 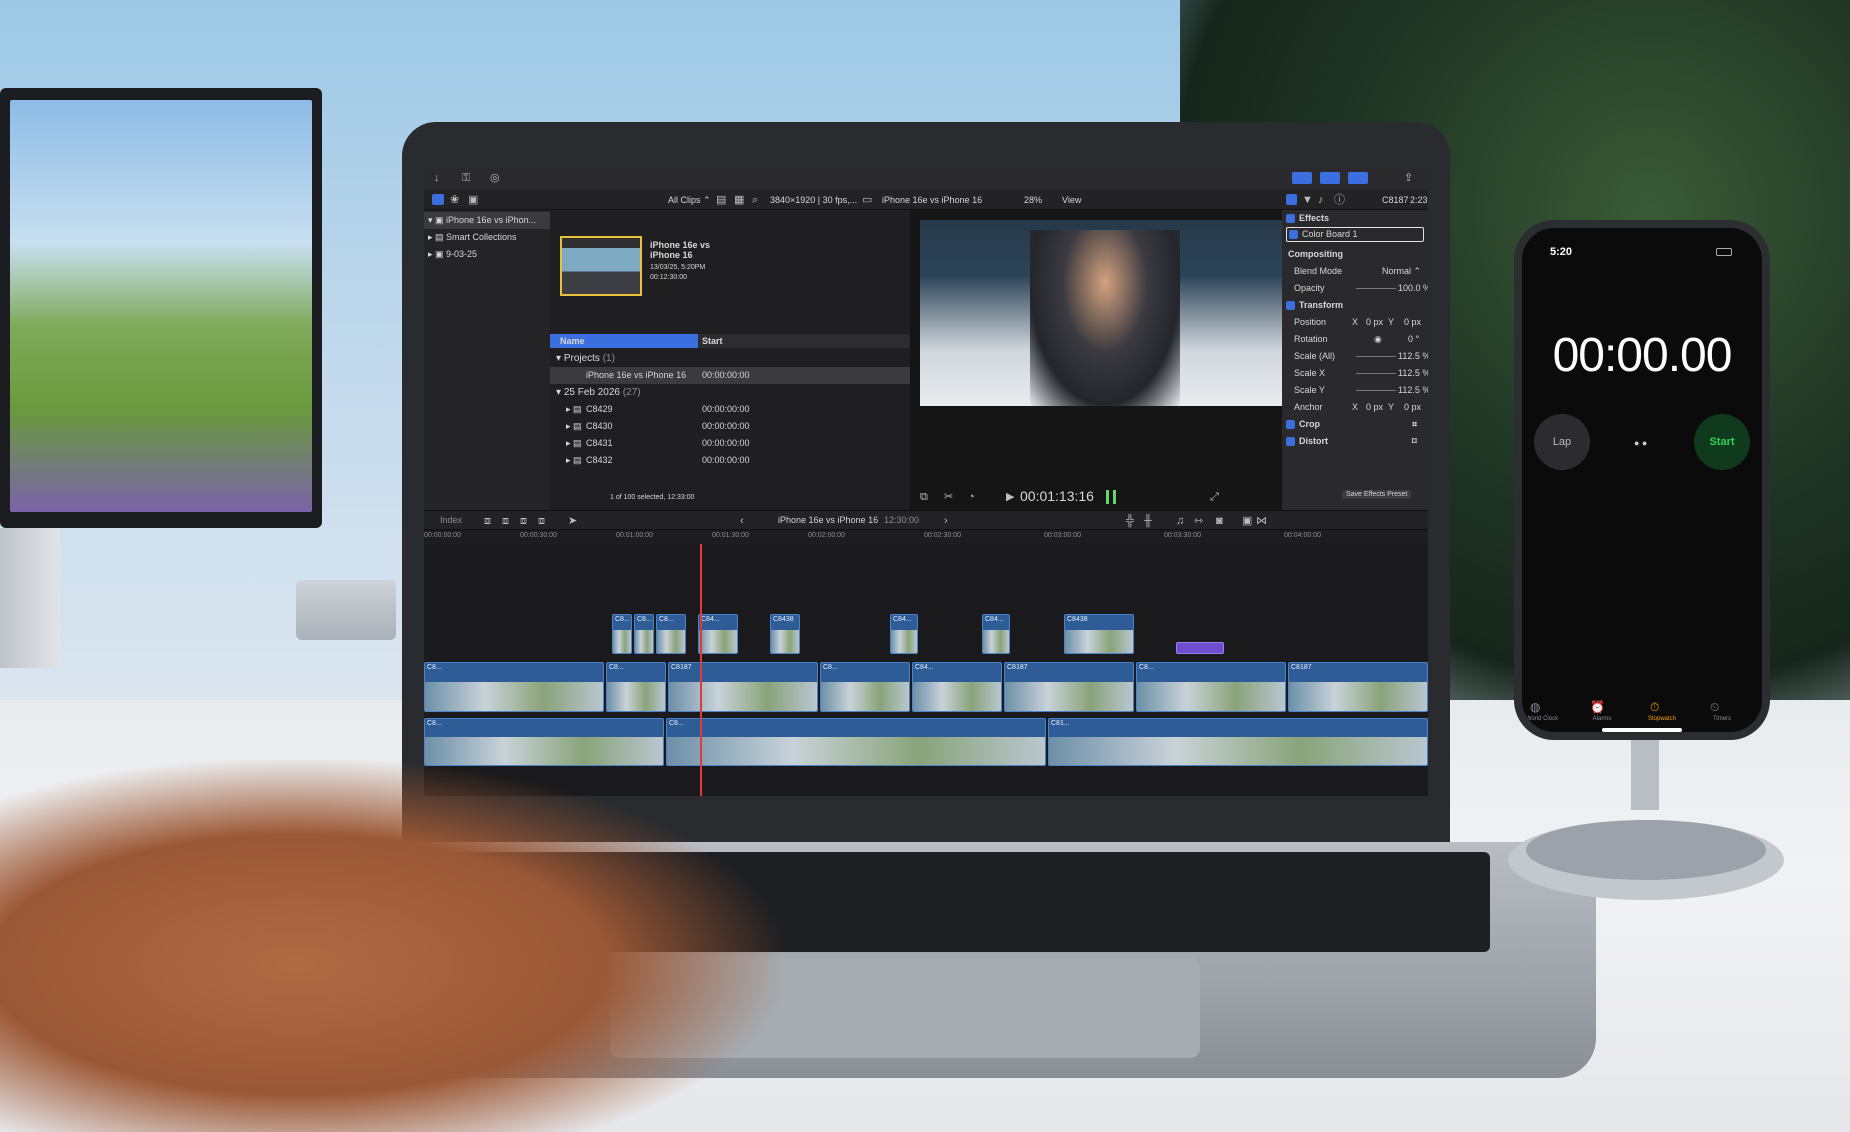 What do you see at coordinates (437, 178) in the screenshot?
I see `import-icon: ↓` at bounding box center [437, 178].